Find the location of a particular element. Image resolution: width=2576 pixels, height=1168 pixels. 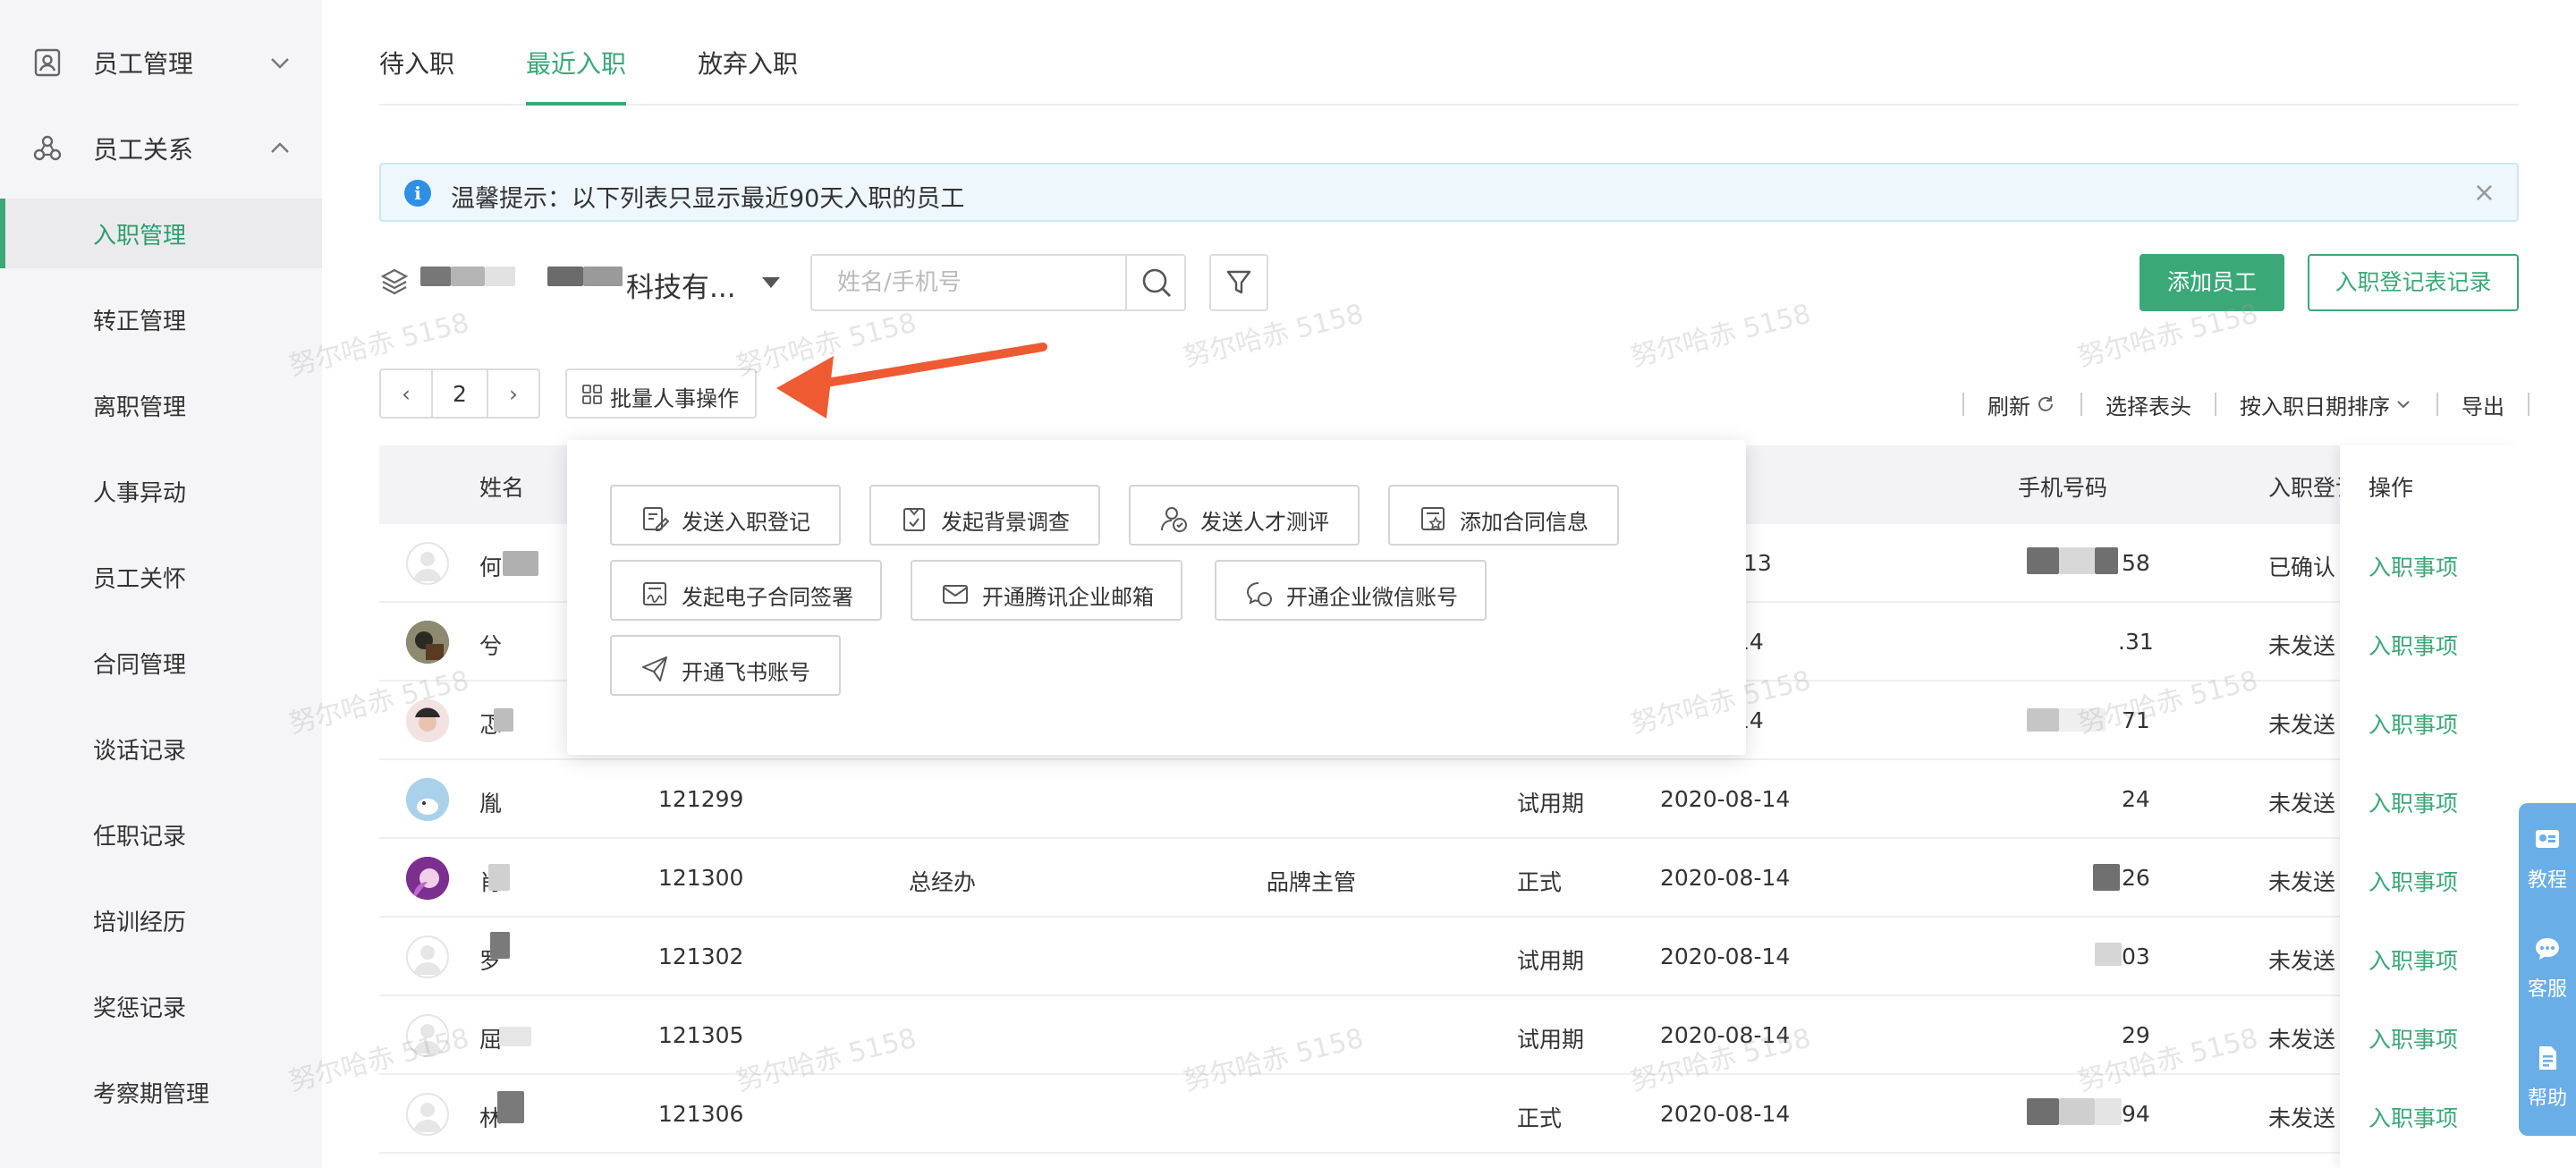

form-edit-icon is located at coordinates (656, 519).